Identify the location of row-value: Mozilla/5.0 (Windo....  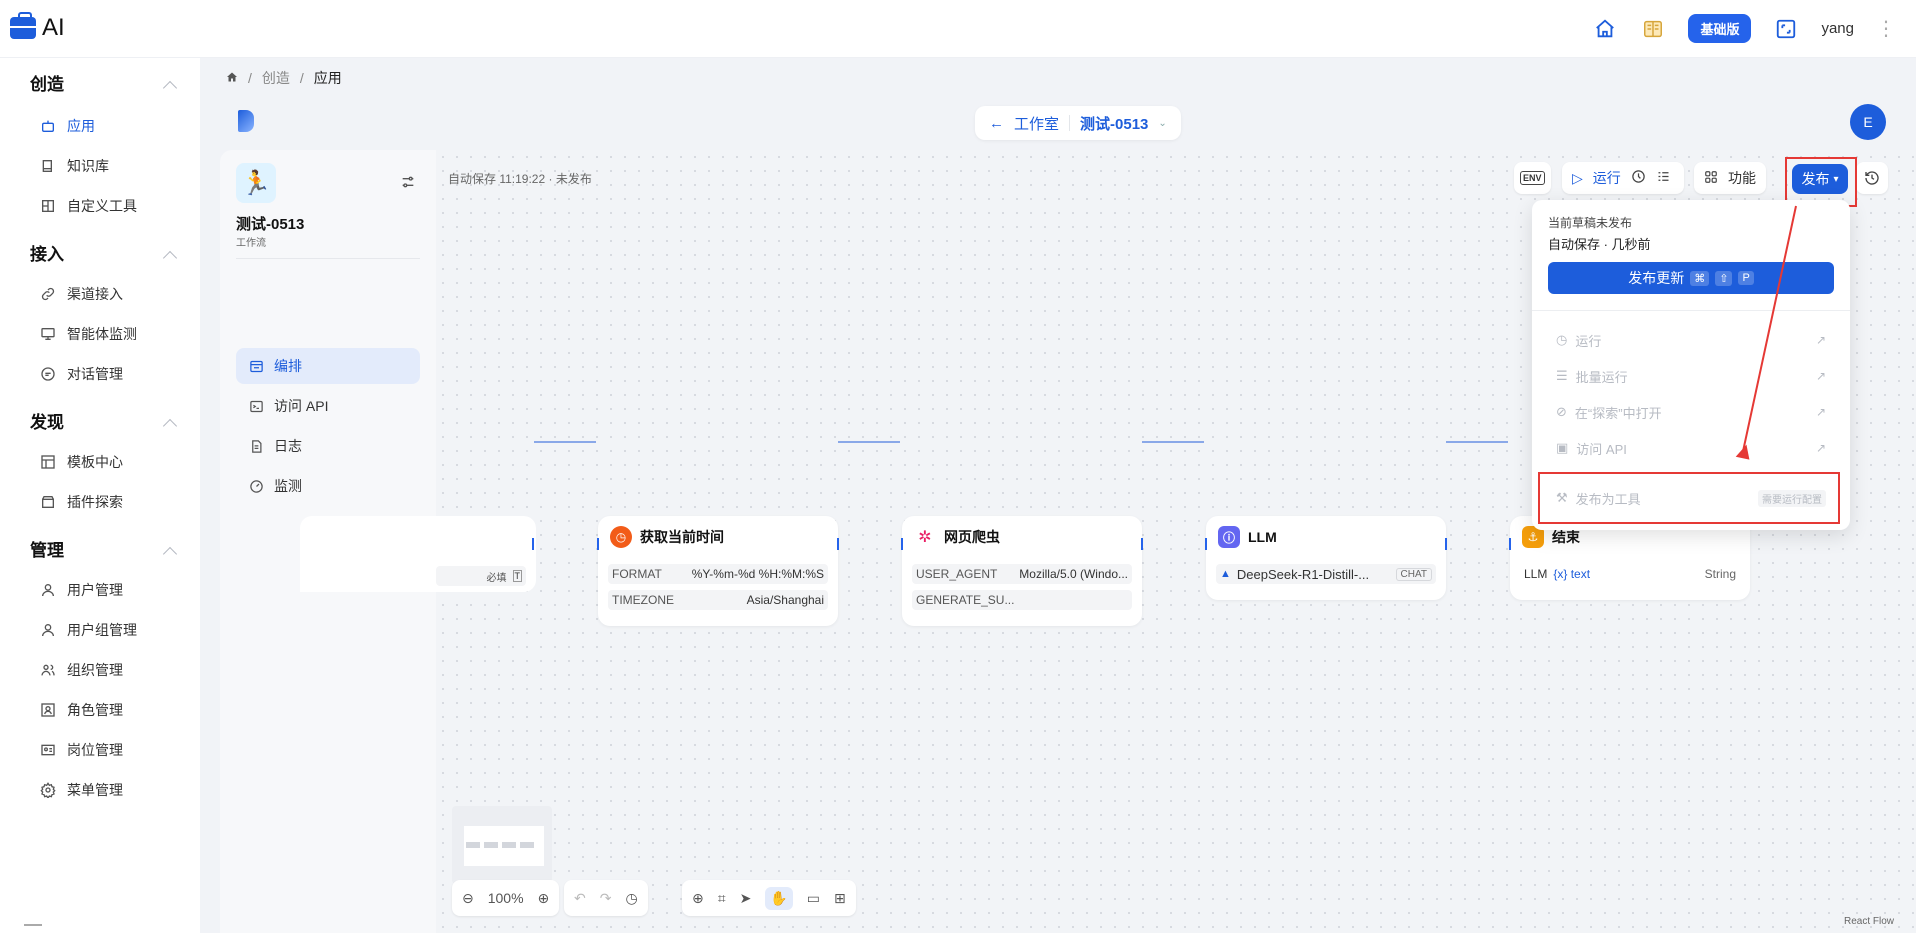
(1073, 574).